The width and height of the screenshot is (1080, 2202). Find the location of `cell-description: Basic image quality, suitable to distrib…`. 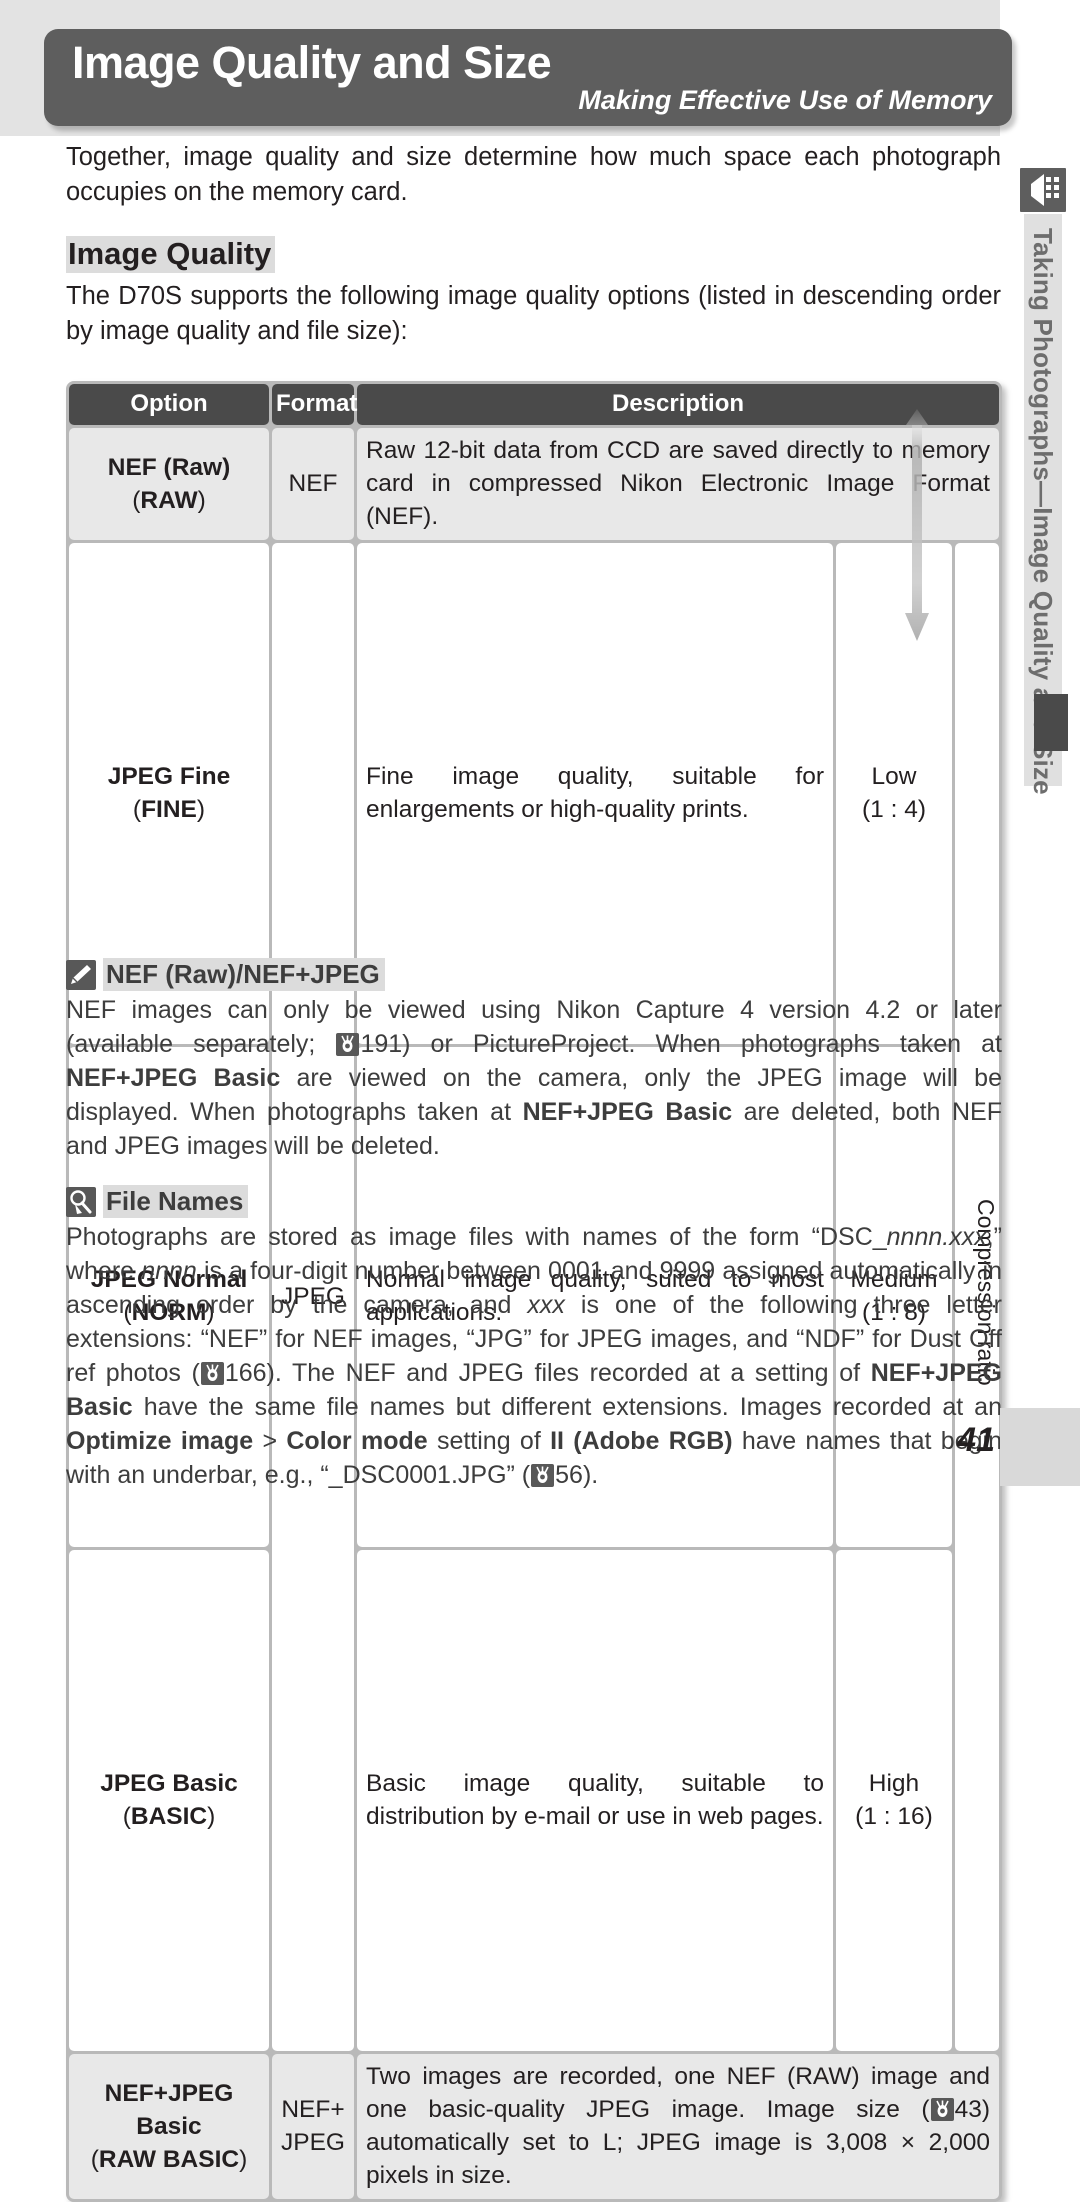

cell-description: Basic image quality, suitable to distrib… is located at coordinates (595, 1800).